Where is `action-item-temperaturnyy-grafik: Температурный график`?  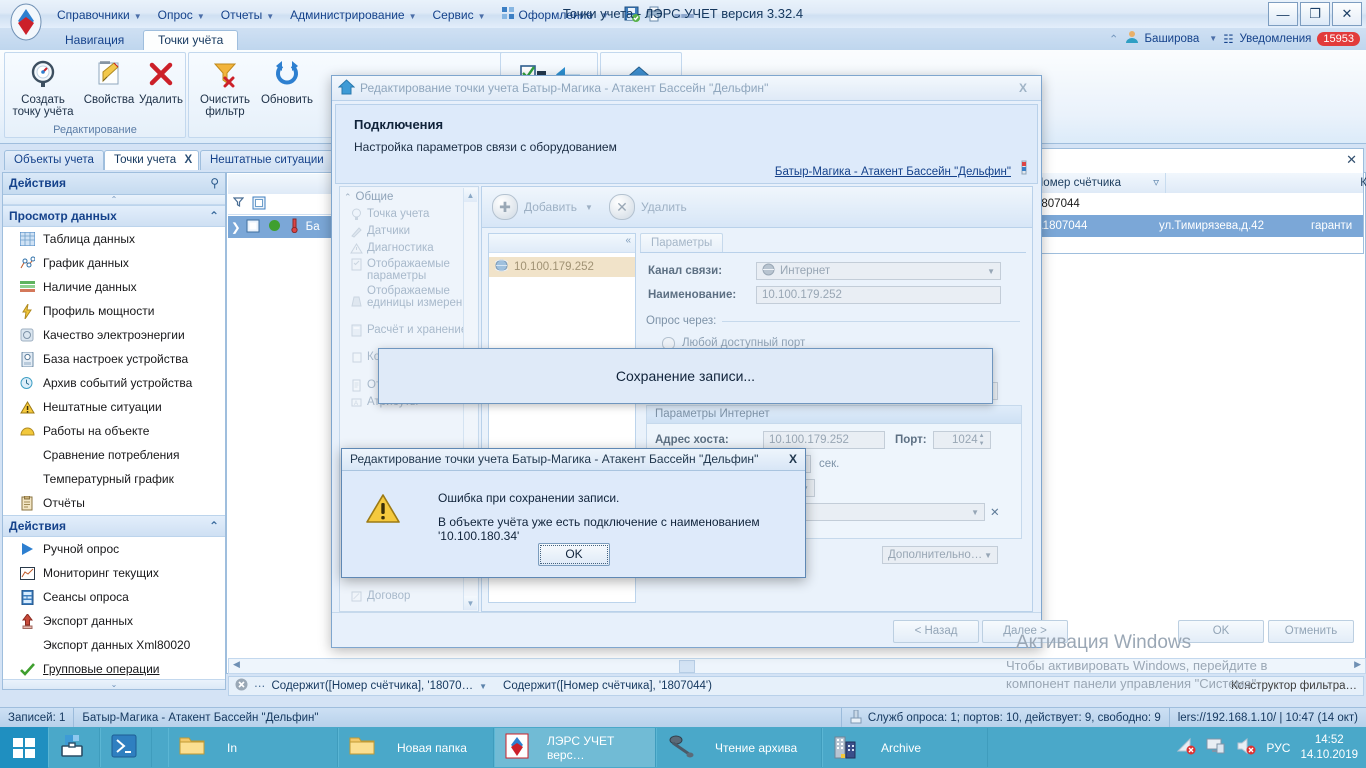 action-item-temperaturnyy-grafik: Температурный график is located at coordinates (114, 479).